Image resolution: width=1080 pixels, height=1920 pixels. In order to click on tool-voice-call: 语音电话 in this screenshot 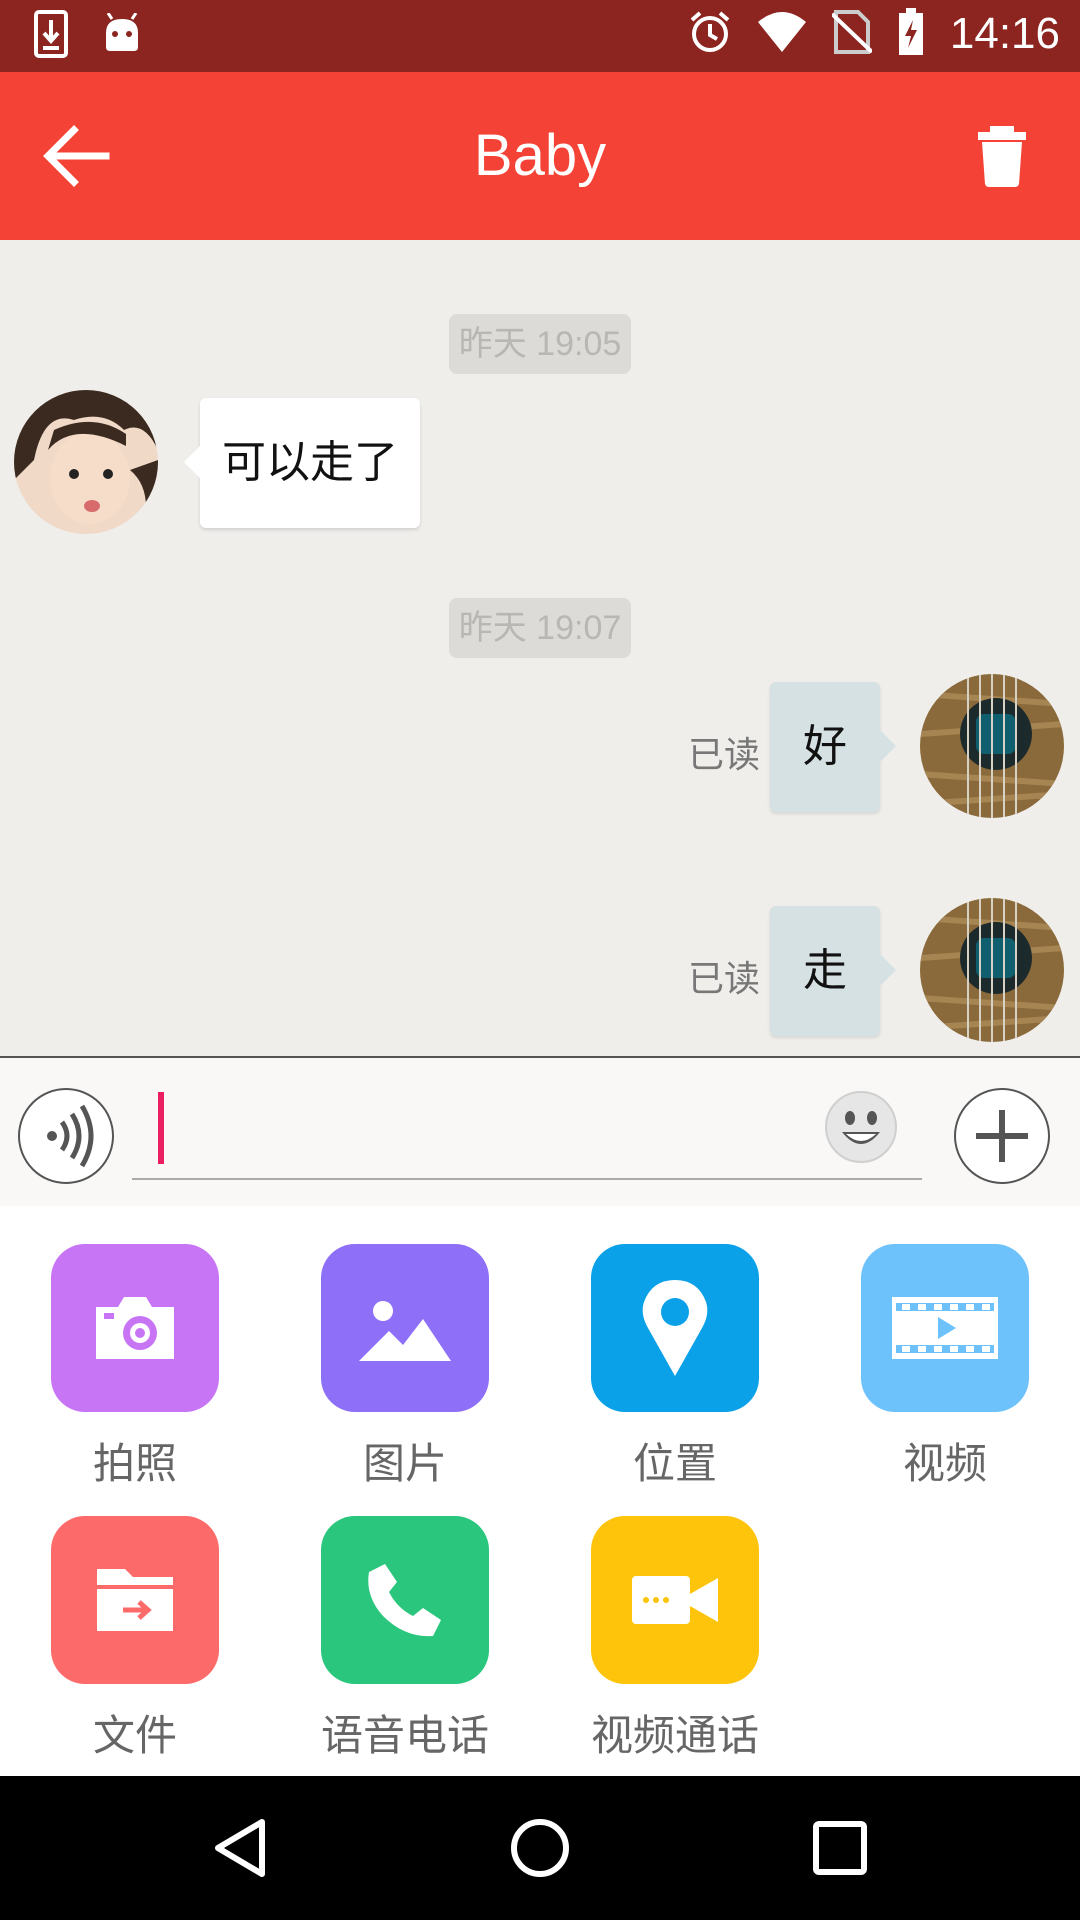, I will do `click(405, 1639)`.